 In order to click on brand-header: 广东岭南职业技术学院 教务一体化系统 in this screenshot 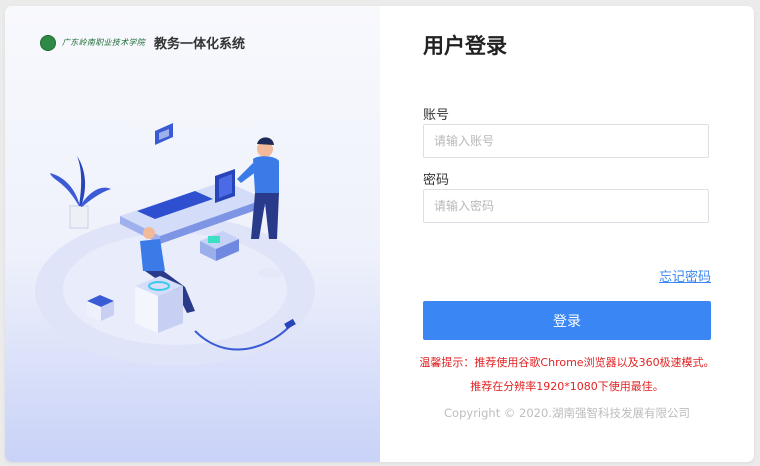, I will do `click(142, 42)`.